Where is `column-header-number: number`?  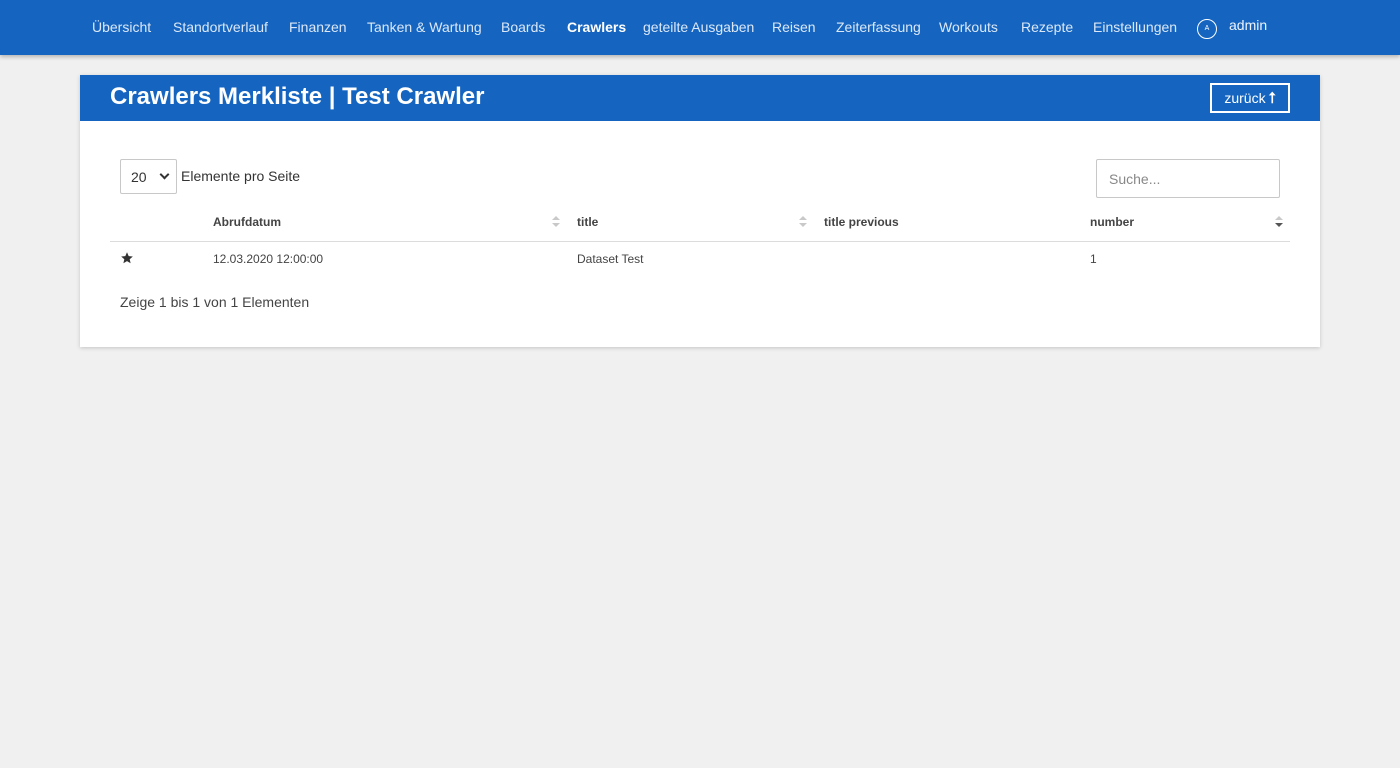
column-header-number: number is located at coordinates (1112, 222).